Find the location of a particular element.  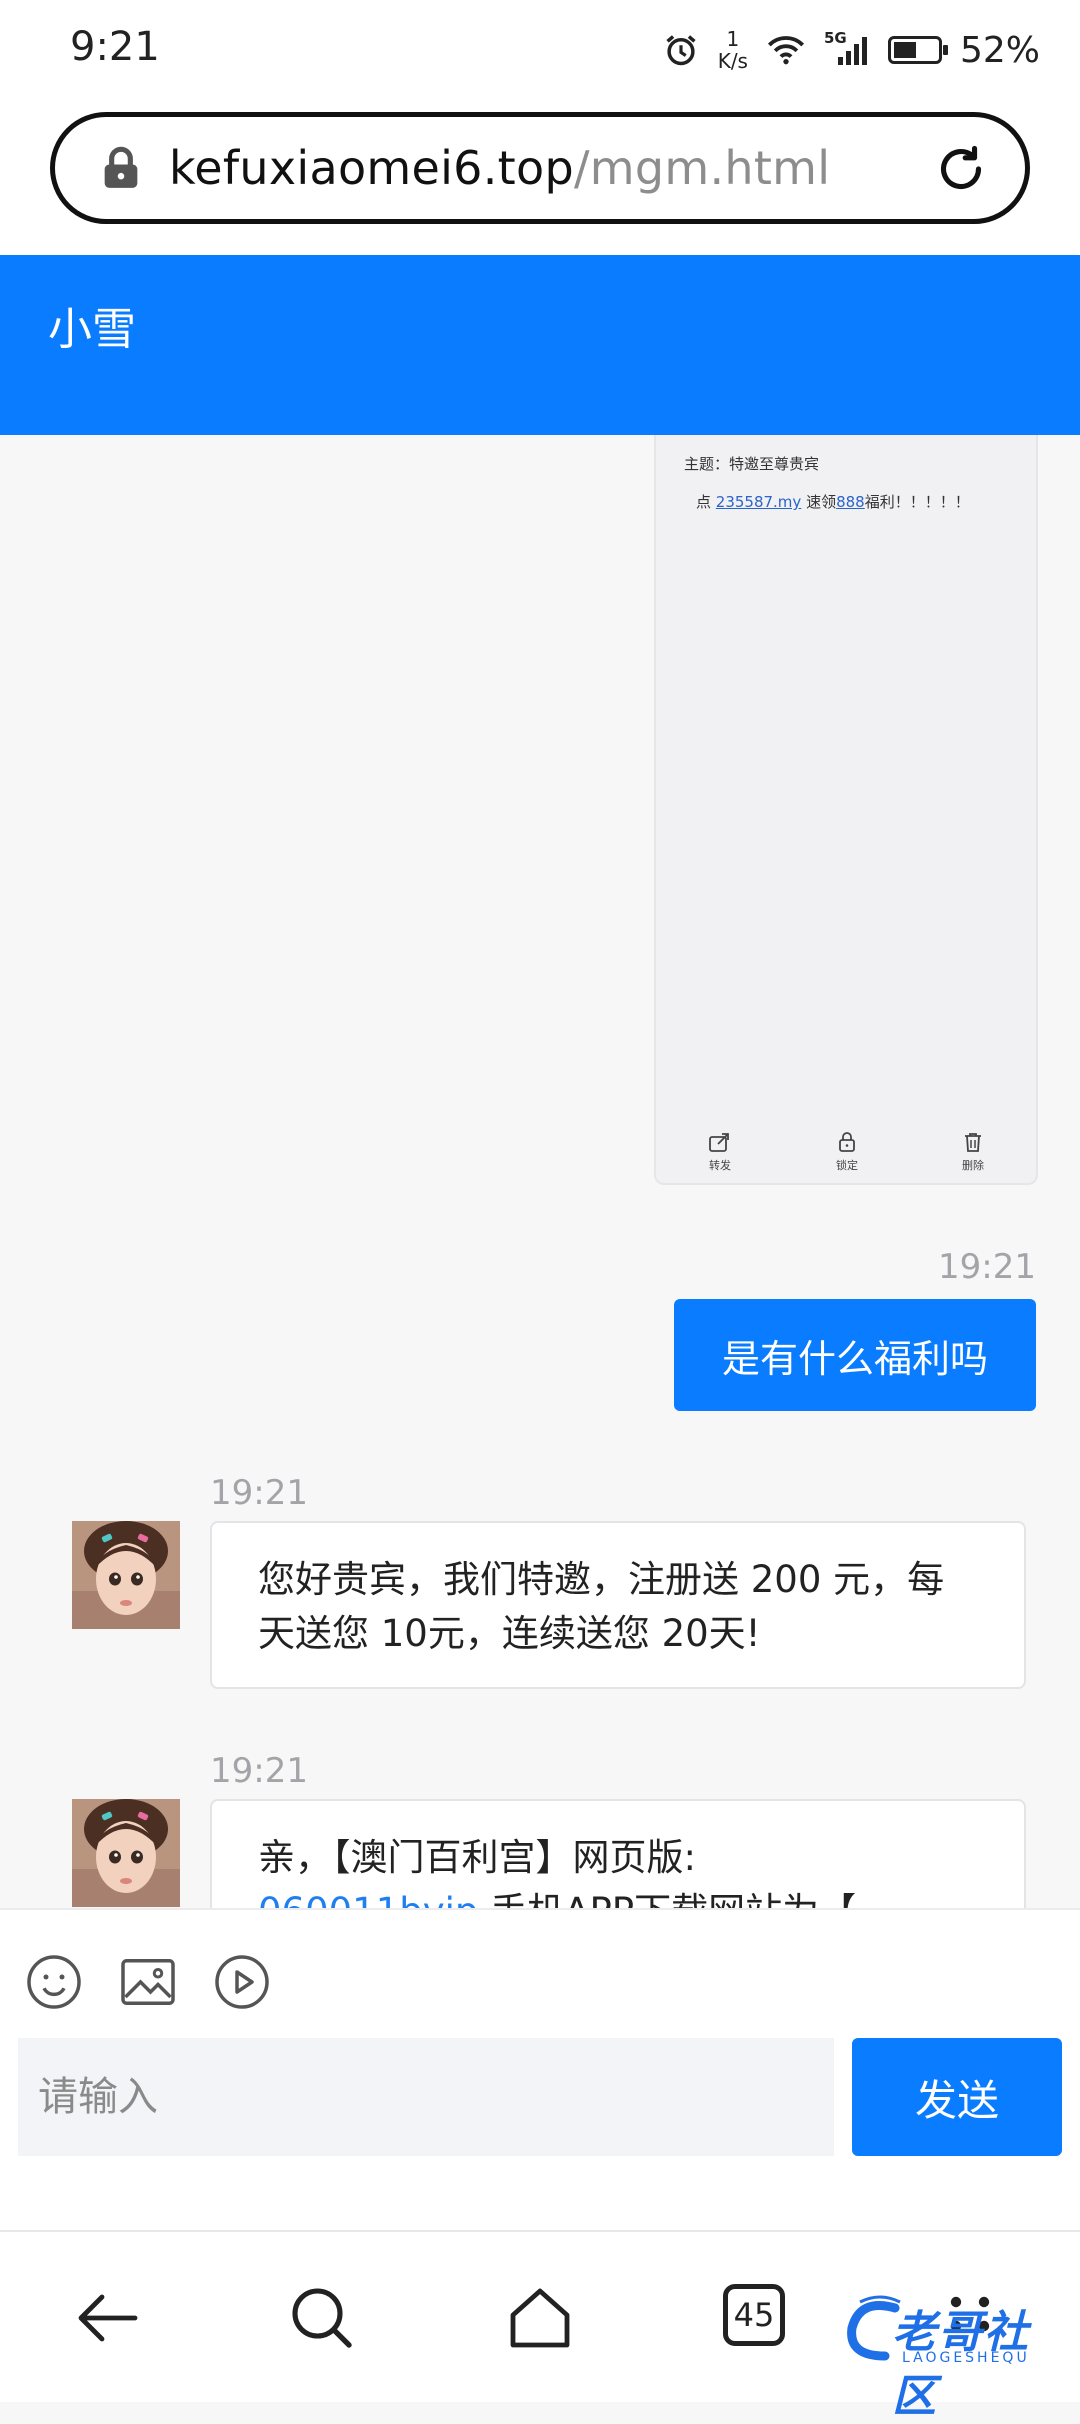

browser-toolbar: kefuxiaomei6.top/mgm.html is located at coordinates (540, 177).